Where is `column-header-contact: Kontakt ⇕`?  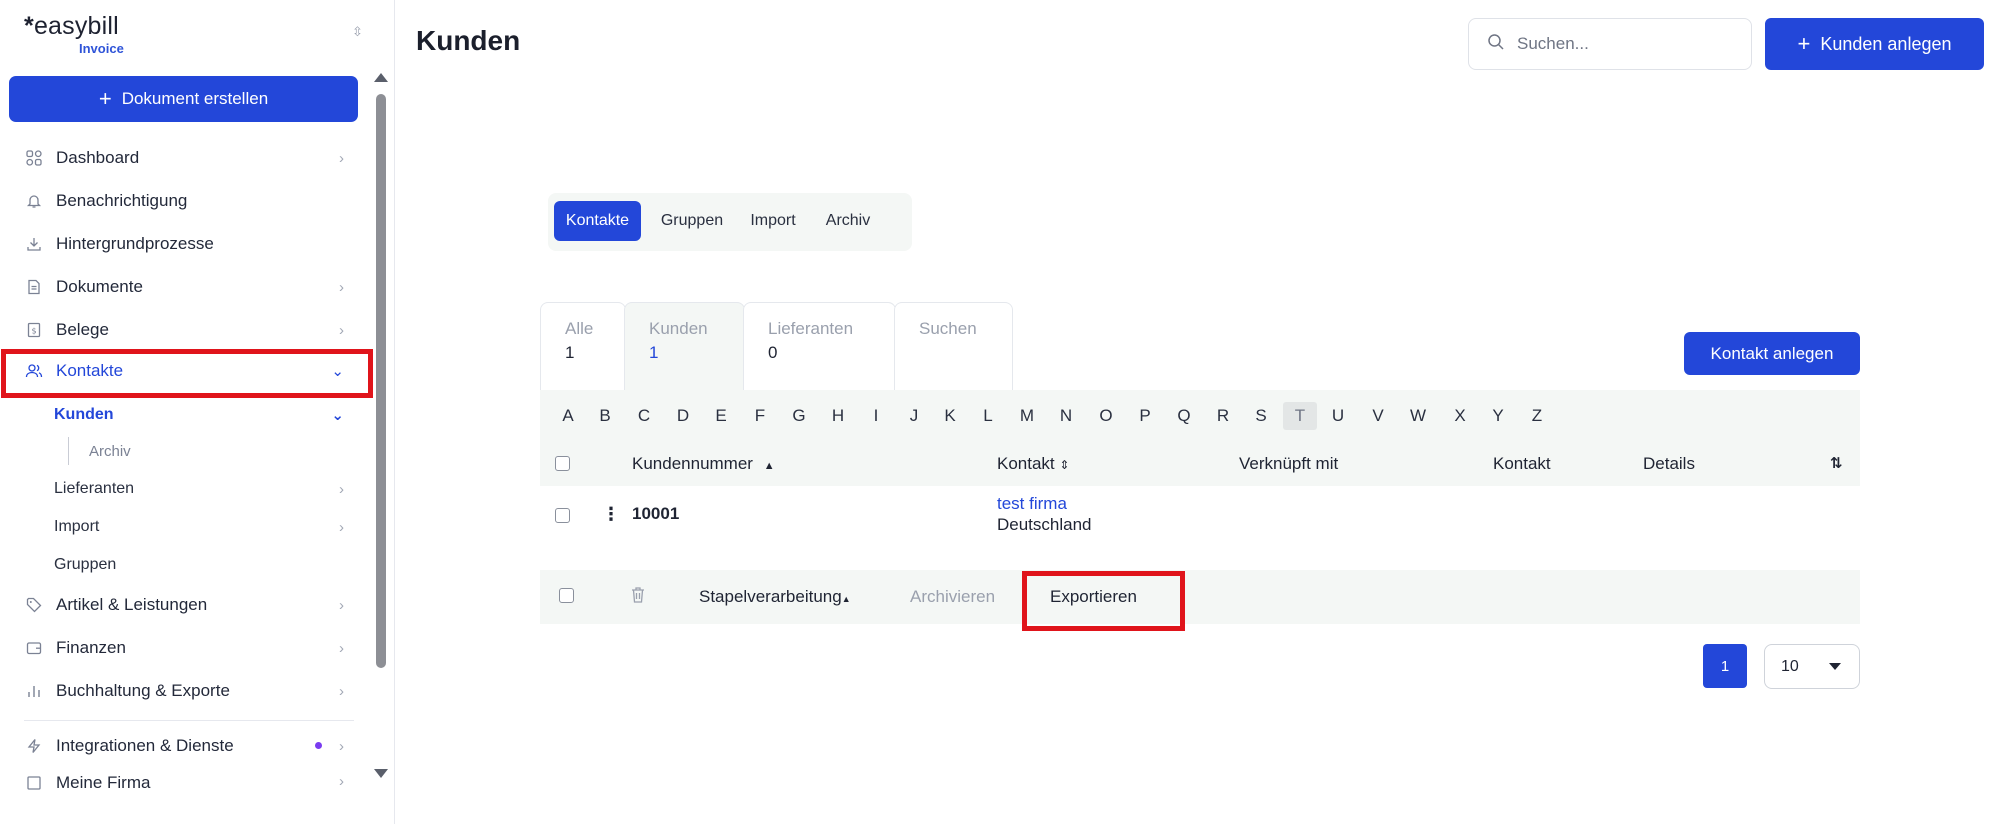
column-header-contact: Kontakt ⇕ is located at coordinates (1033, 464).